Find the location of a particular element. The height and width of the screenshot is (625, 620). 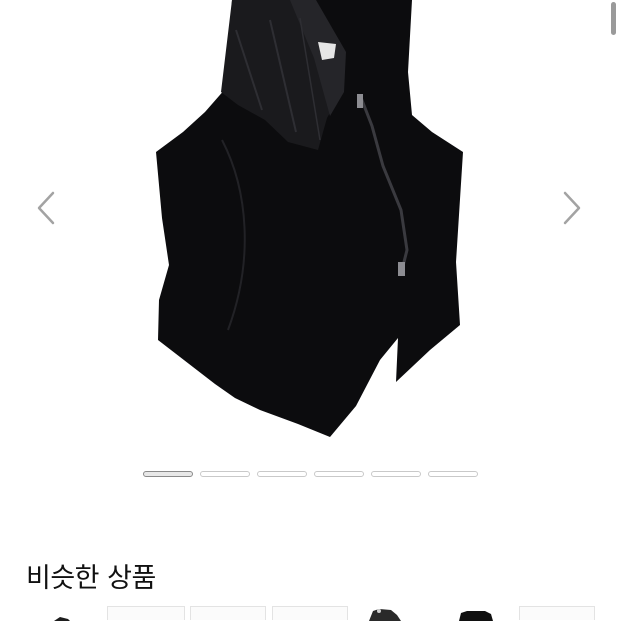

carousel-indicators is located at coordinates (310, 474).